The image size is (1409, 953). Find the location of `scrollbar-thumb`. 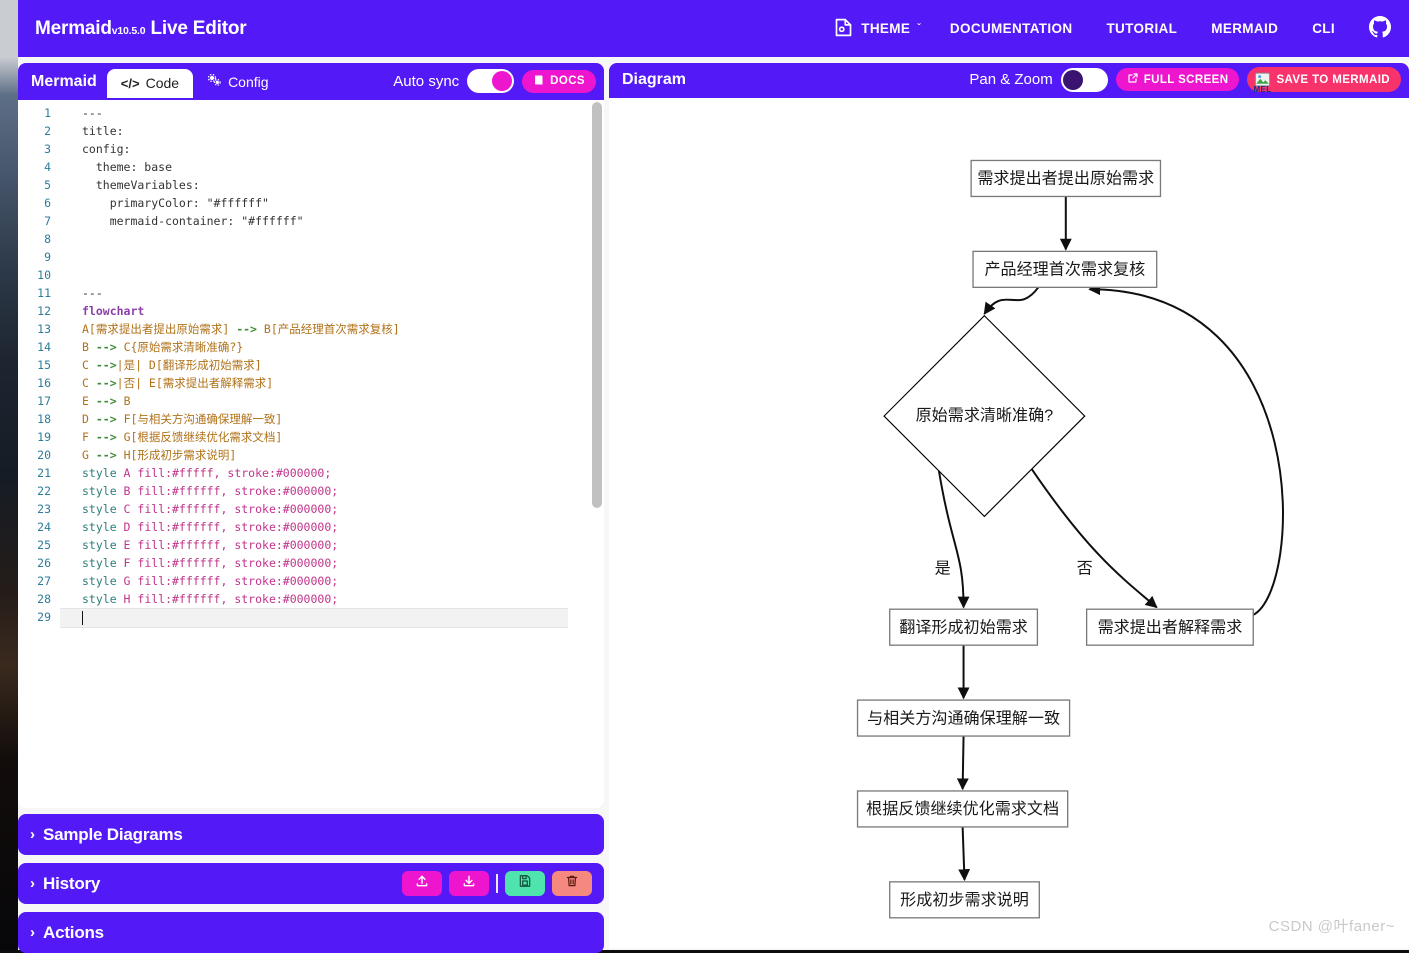

scrollbar-thumb is located at coordinates (597, 305).